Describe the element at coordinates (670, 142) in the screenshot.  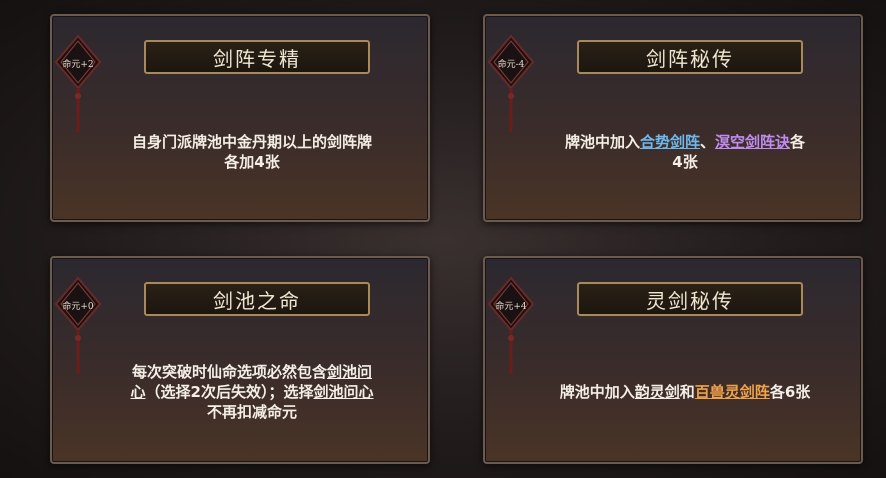
I see `card-link-heshi: 合势剑阵` at that location.